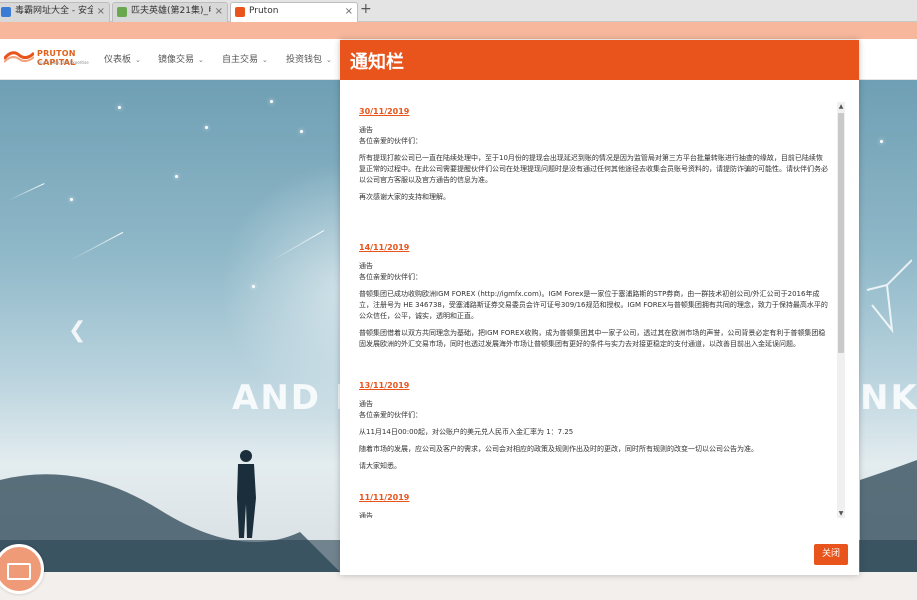  What do you see at coordinates (888, 398) in the screenshot?
I see `hero-slogan-right: NK` at bounding box center [888, 398].